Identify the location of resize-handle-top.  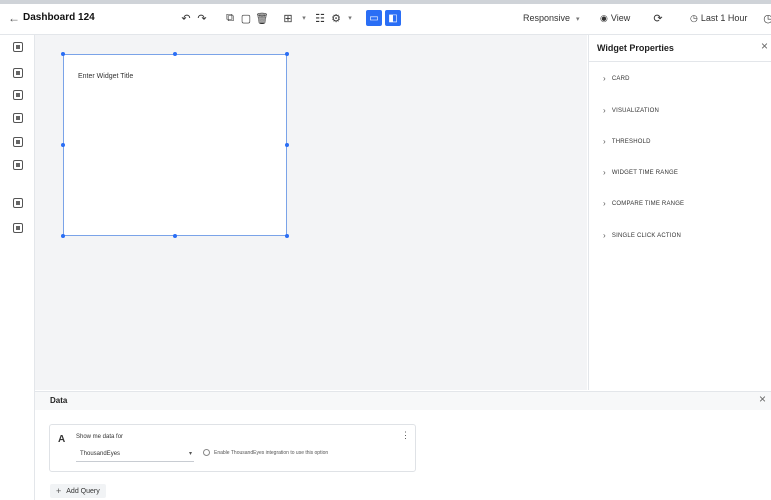
(175, 54).